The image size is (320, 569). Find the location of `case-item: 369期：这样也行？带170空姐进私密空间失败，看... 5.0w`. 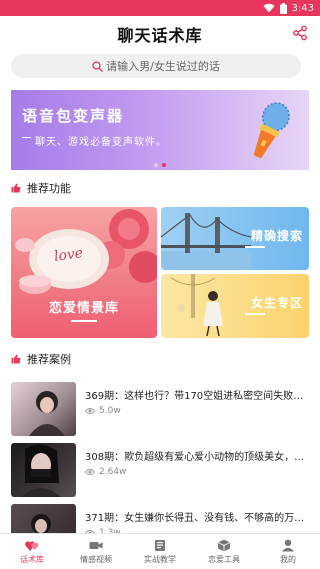

case-item: 369期：这样也行？带170空姐进私密空间失败，看... 5.0w is located at coordinates (160, 410).